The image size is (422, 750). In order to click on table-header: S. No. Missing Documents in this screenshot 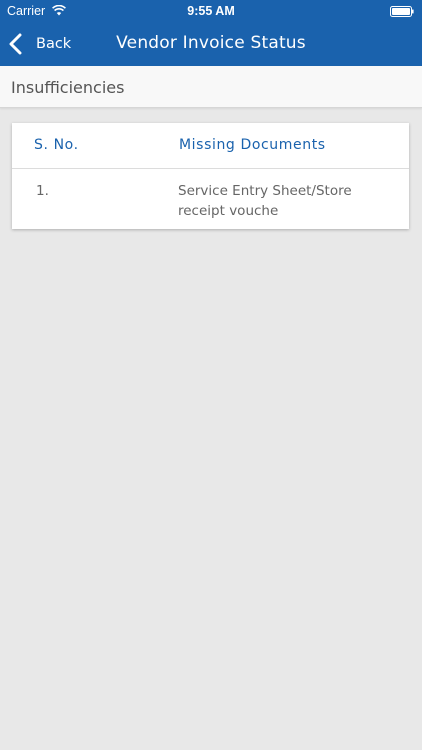, I will do `click(210, 146)`.